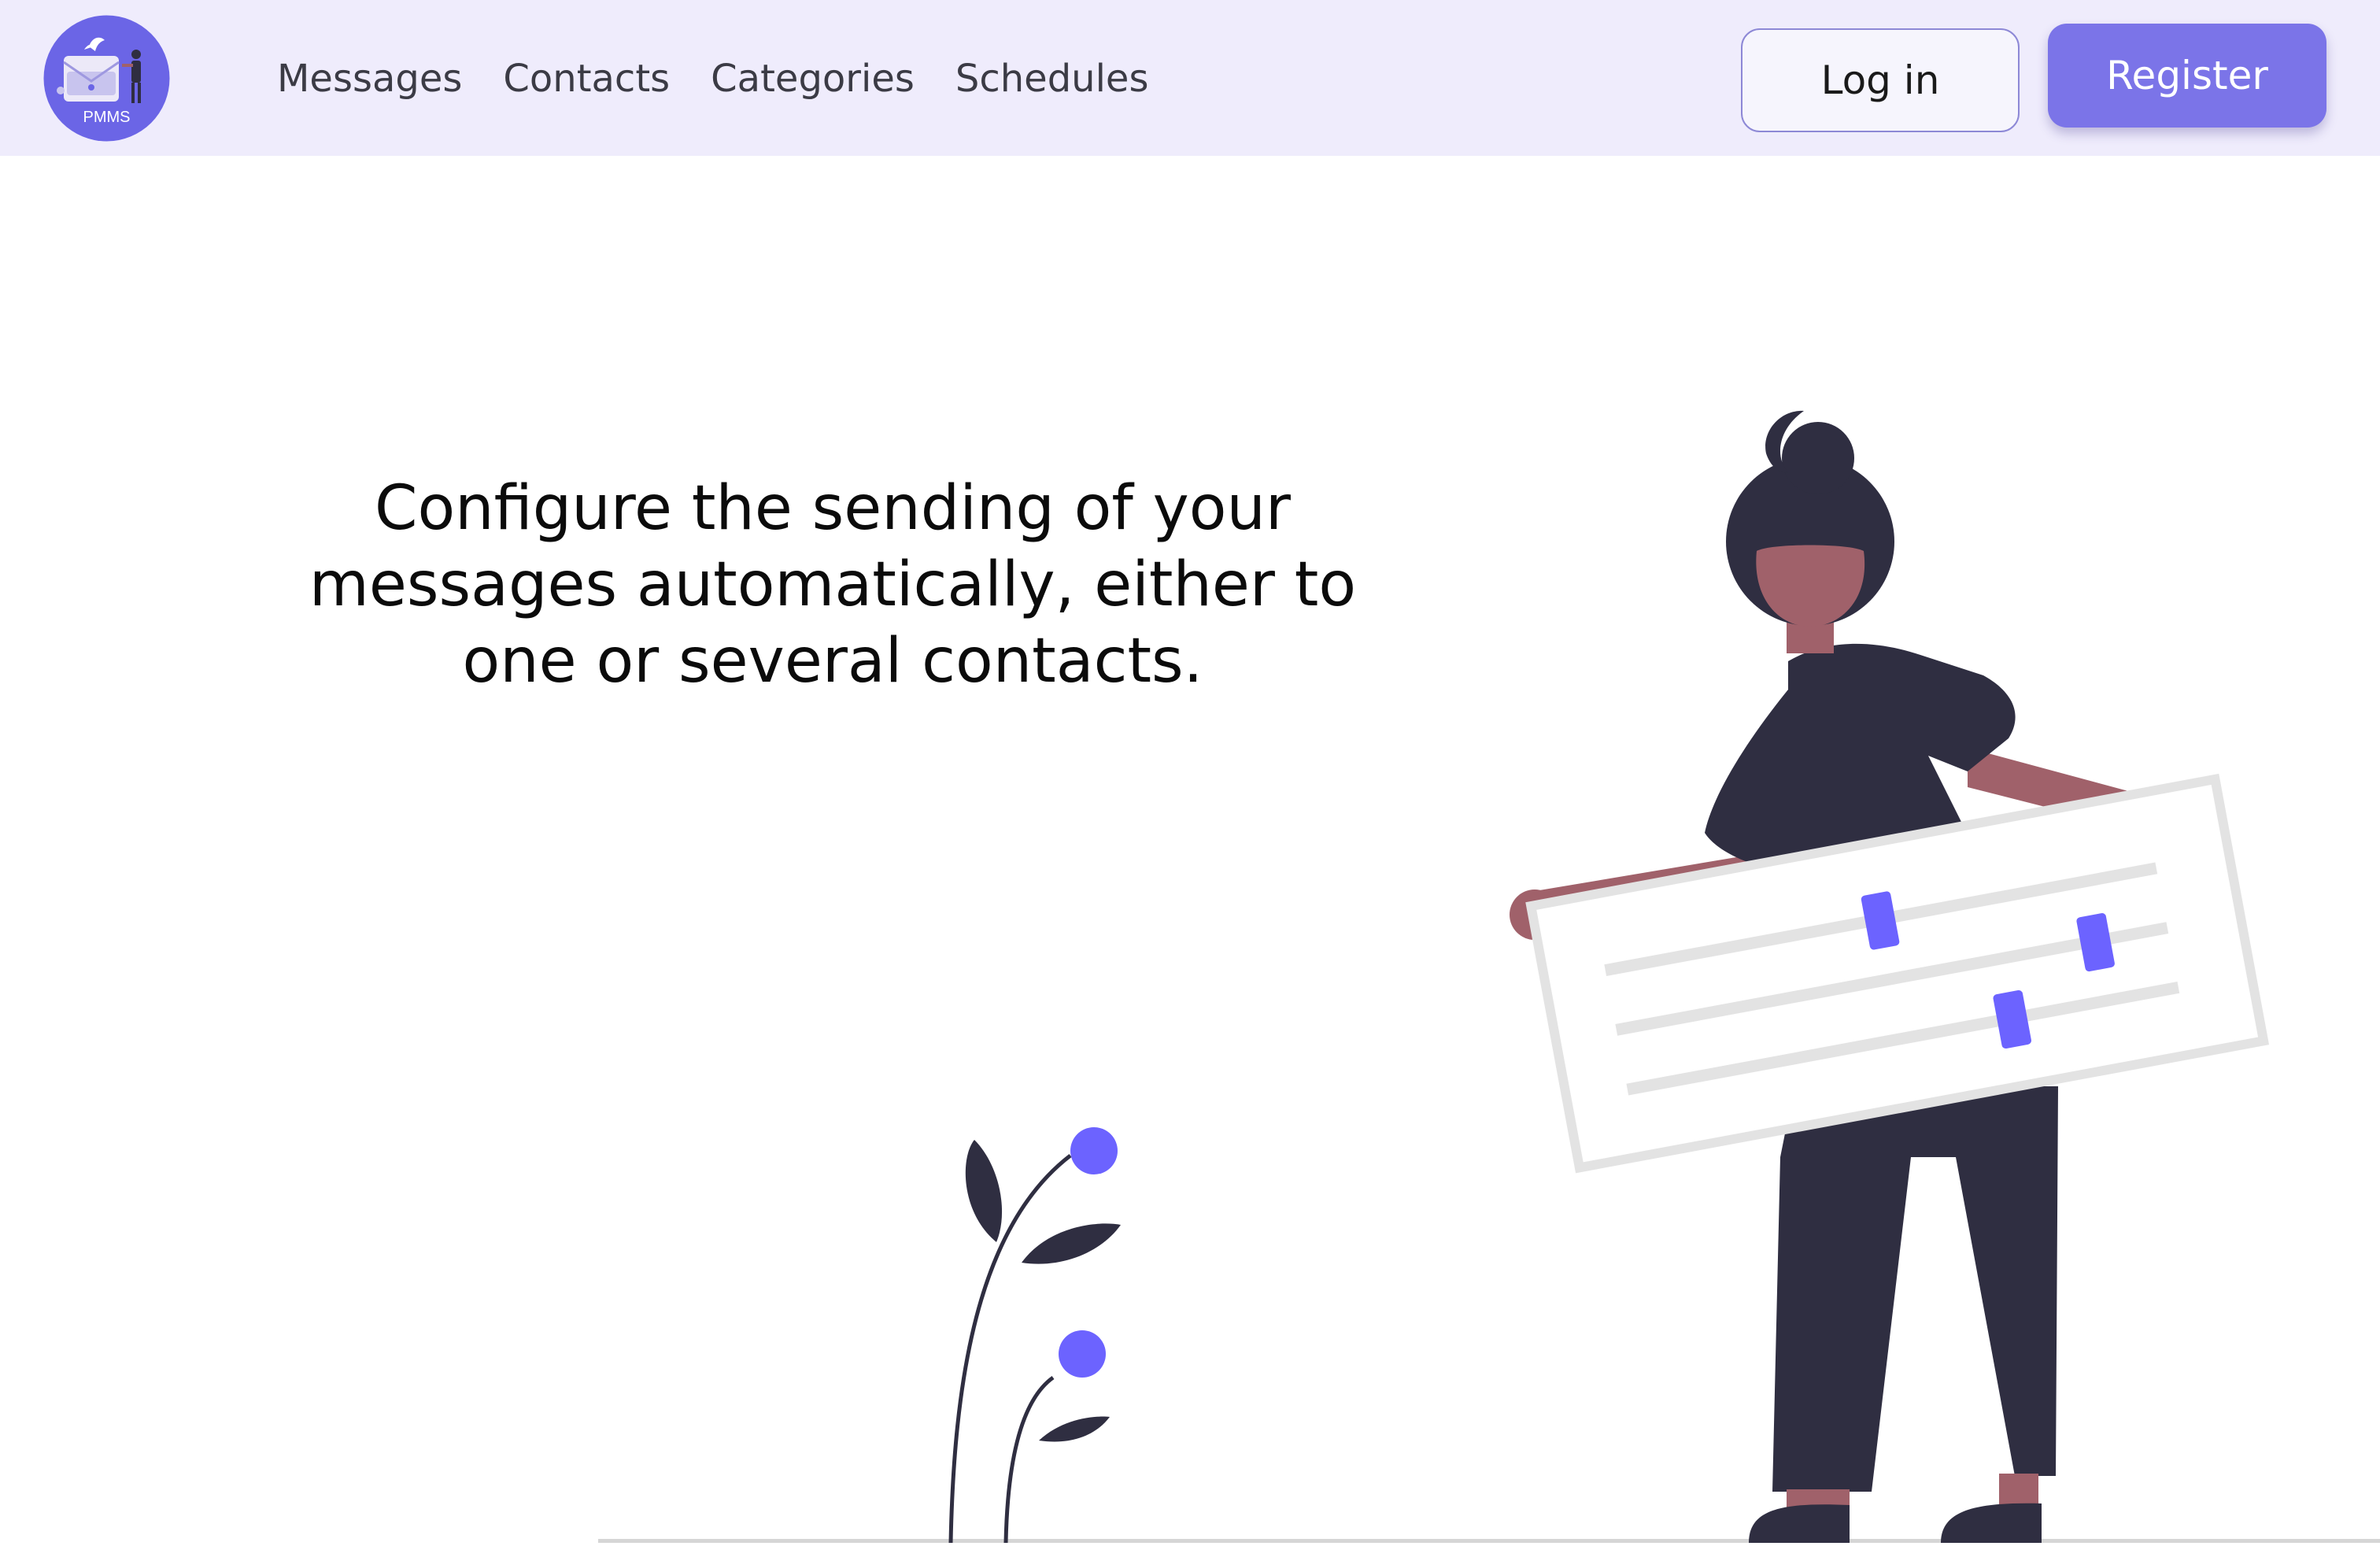  What do you see at coordinates (2187, 76) in the screenshot?
I see `register-button: Register` at bounding box center [2187, 76].